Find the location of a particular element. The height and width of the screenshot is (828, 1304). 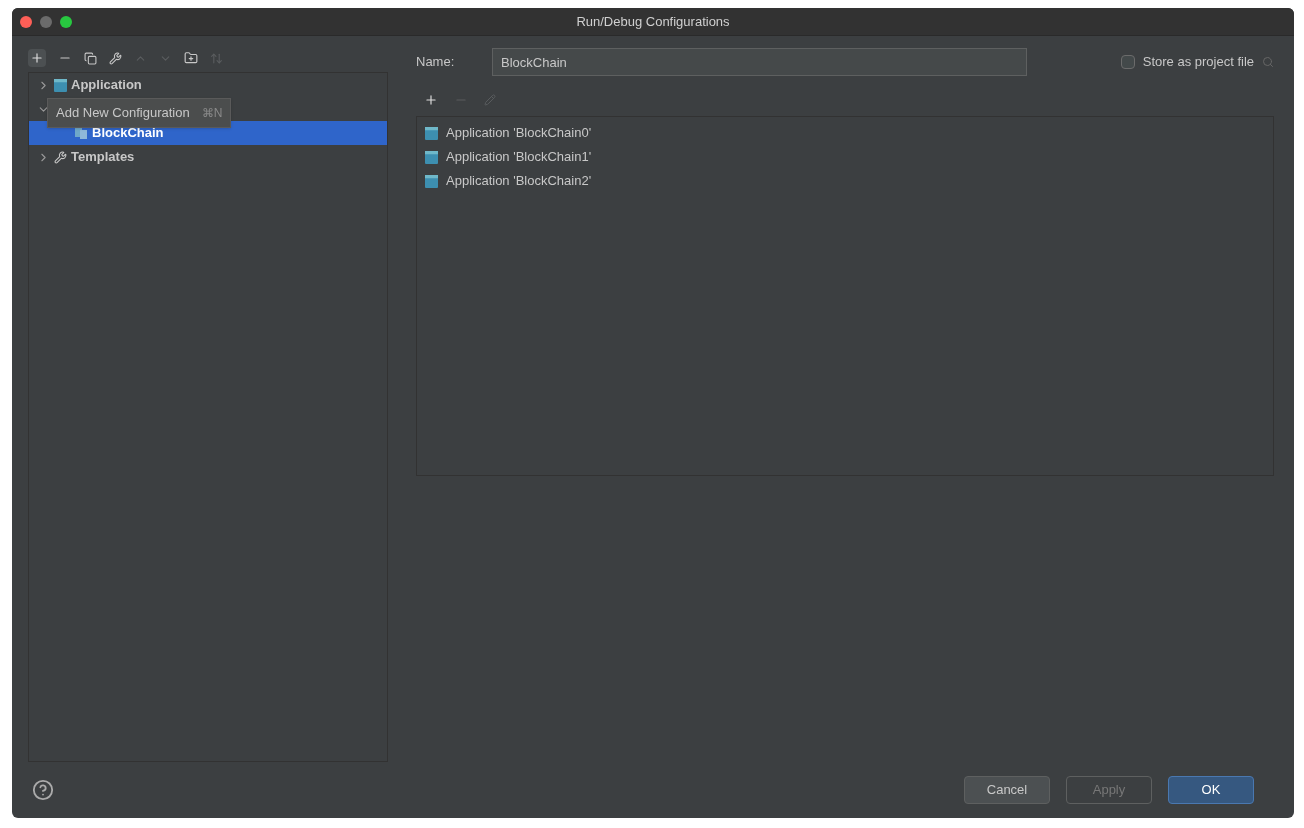

name-field: BlockChain is located at coordinates (759, 62).